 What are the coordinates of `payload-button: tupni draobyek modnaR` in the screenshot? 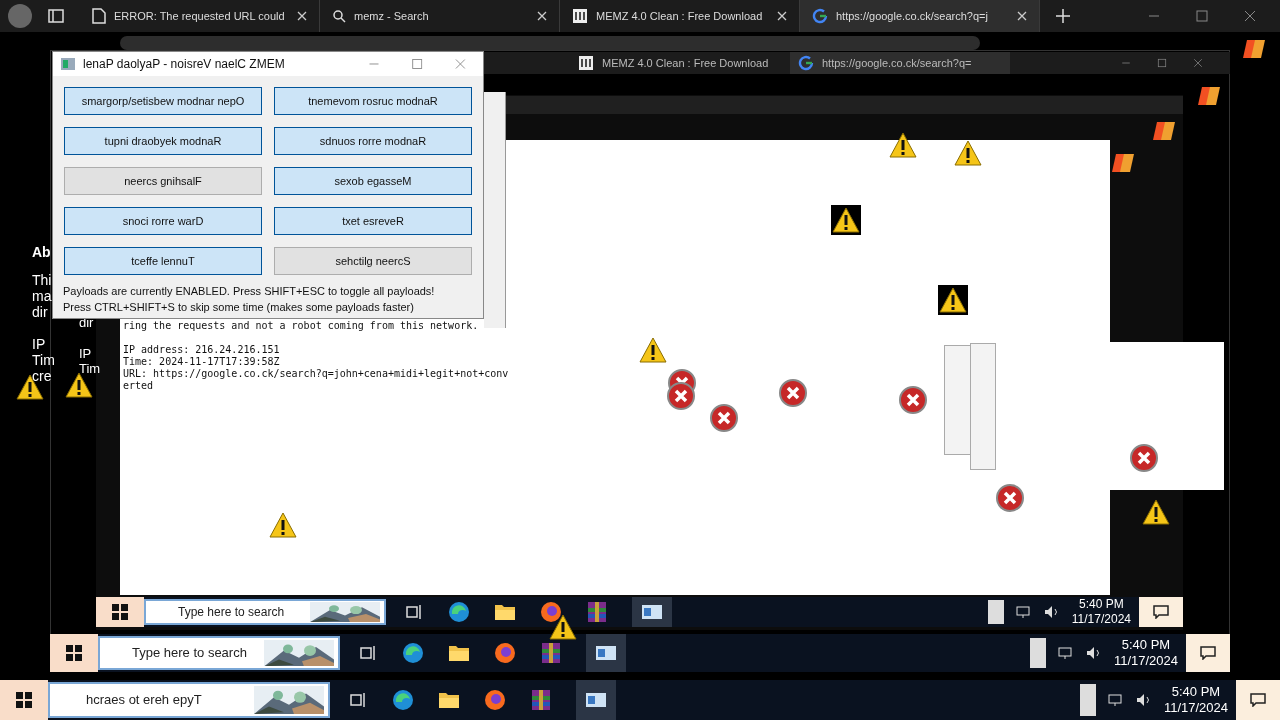 It's located at (163, 141).